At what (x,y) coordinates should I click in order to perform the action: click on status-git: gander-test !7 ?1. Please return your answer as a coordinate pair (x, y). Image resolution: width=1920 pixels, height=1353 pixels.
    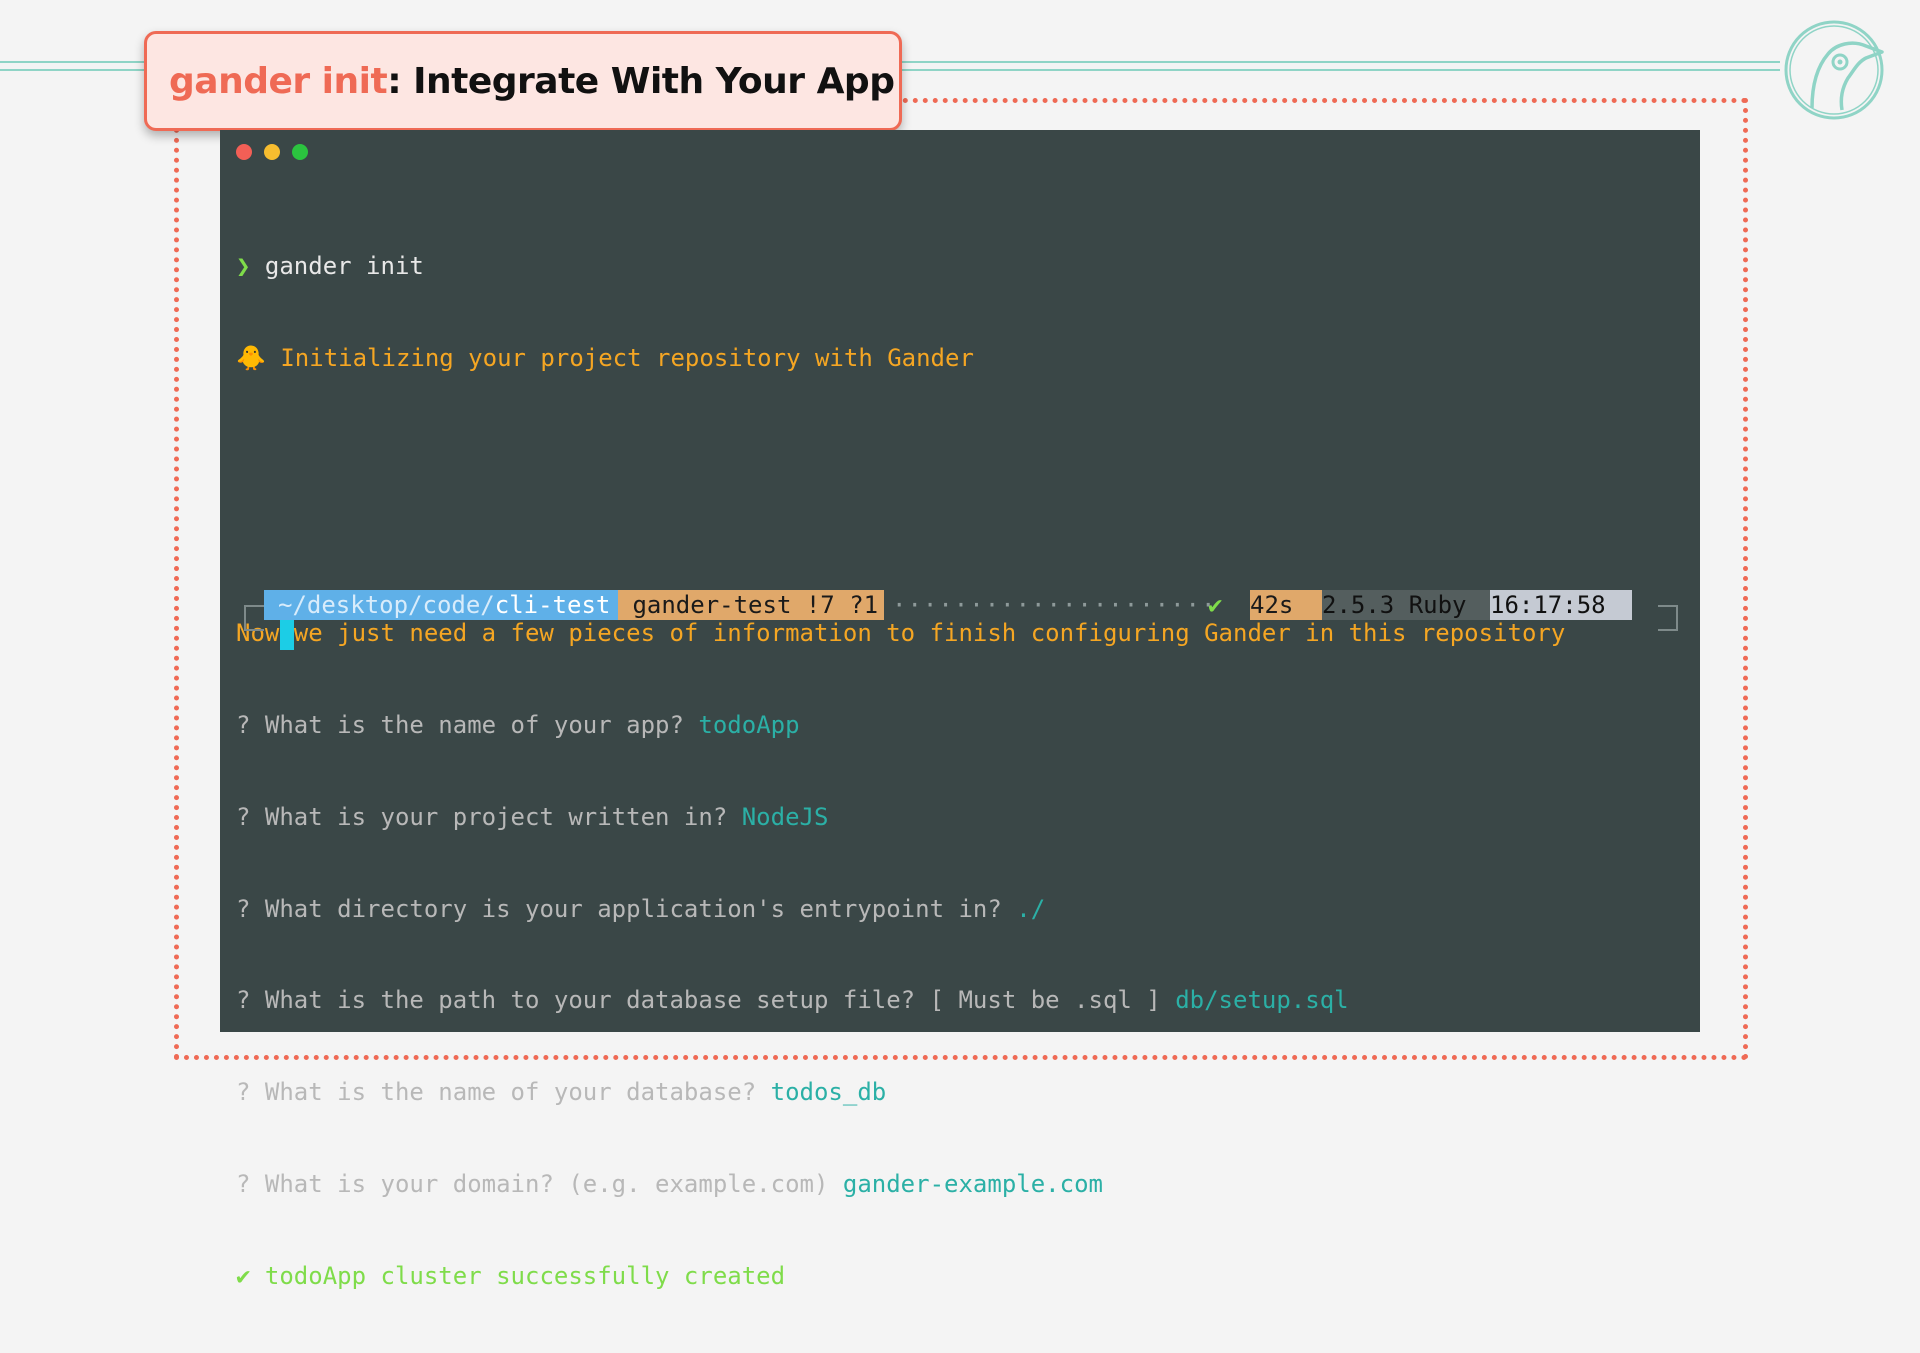
    Looking at the image, I should click on (751, 605).